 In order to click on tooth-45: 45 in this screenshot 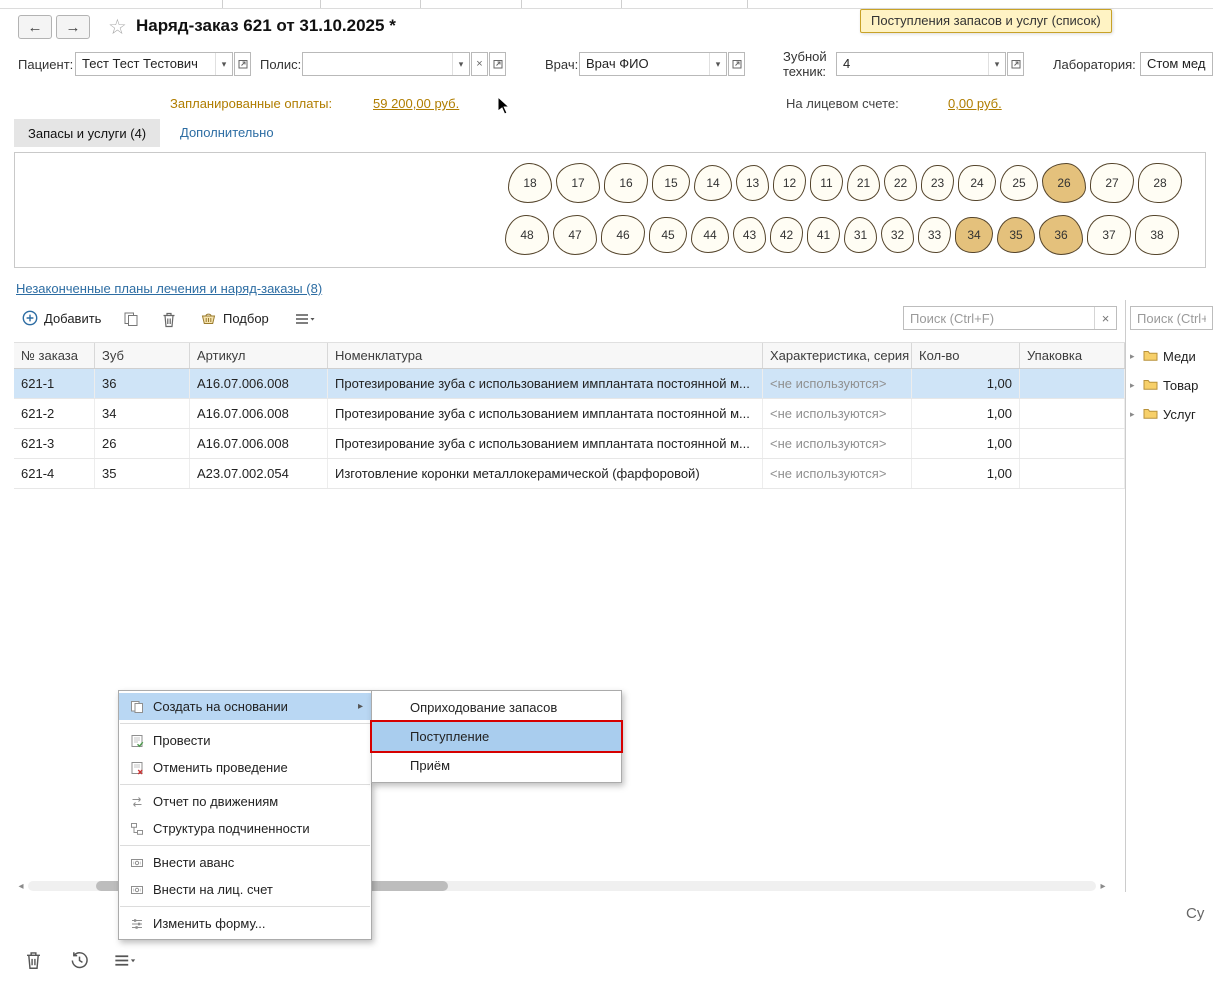, I will do `click(668, 235)`.